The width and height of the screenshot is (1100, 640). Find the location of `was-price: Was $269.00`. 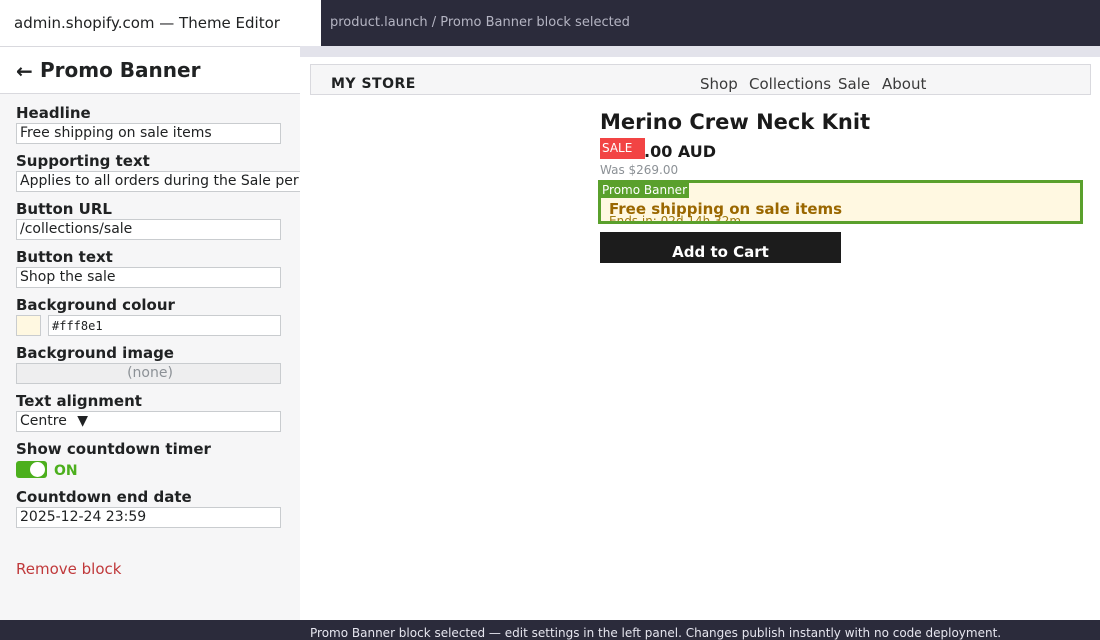

was-price: Was $269.00 is located at coordinates (639, 170).